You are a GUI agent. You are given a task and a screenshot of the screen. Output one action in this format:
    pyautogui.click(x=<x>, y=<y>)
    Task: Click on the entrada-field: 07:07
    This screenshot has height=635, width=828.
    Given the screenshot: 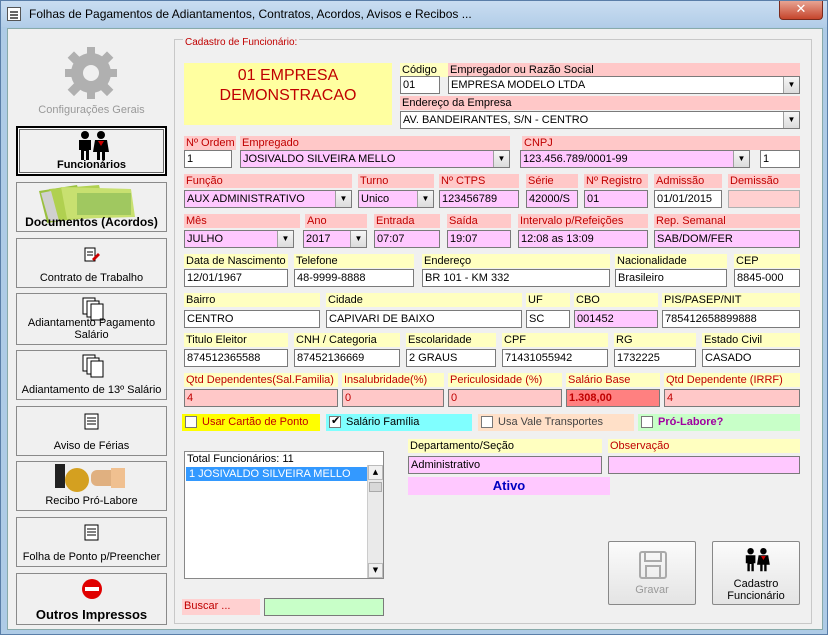 What is the action you would take?
    pyautogui.click(x=407, y=239)
    